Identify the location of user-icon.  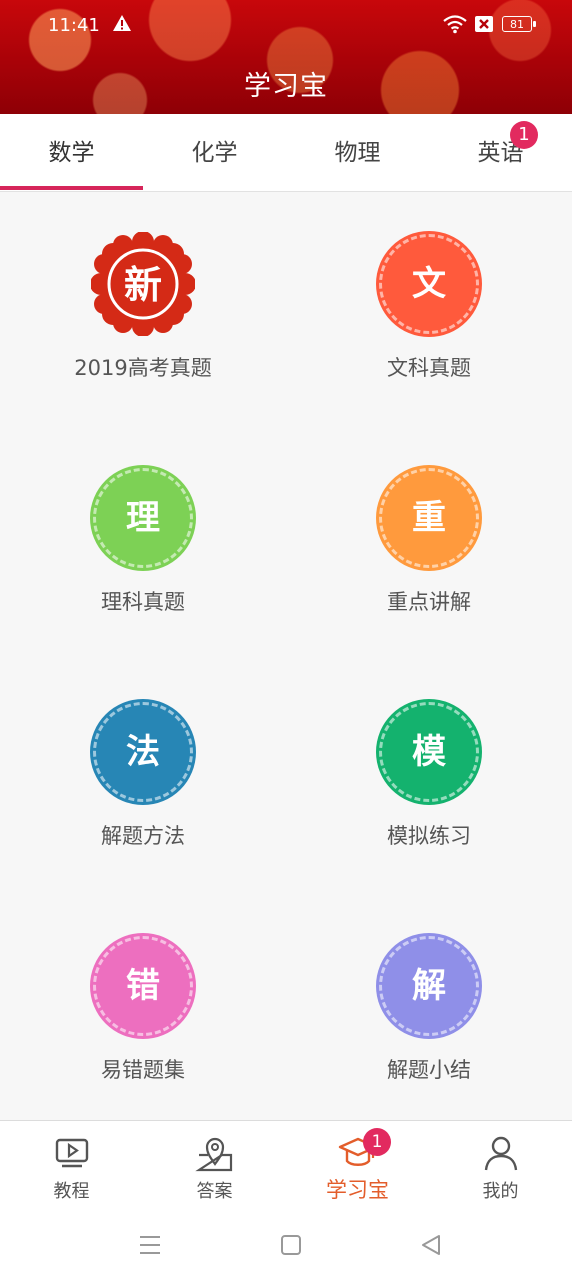
(500, 1153).